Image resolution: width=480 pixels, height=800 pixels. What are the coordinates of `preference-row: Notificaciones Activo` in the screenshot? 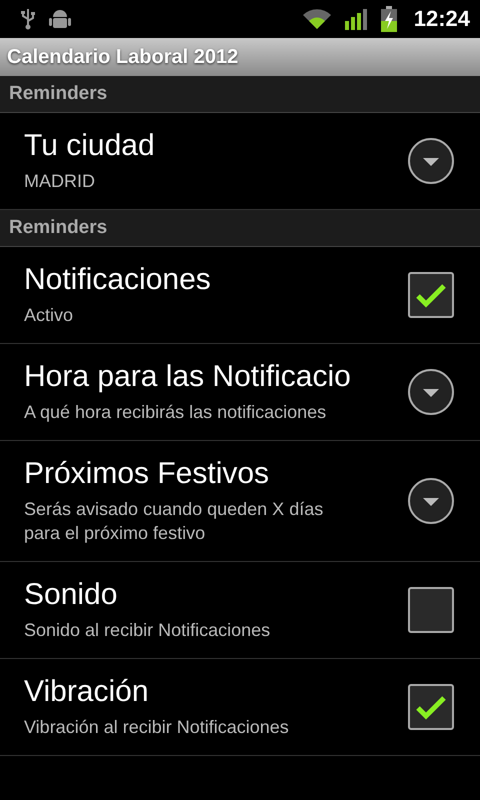 It's located at (240, 295).